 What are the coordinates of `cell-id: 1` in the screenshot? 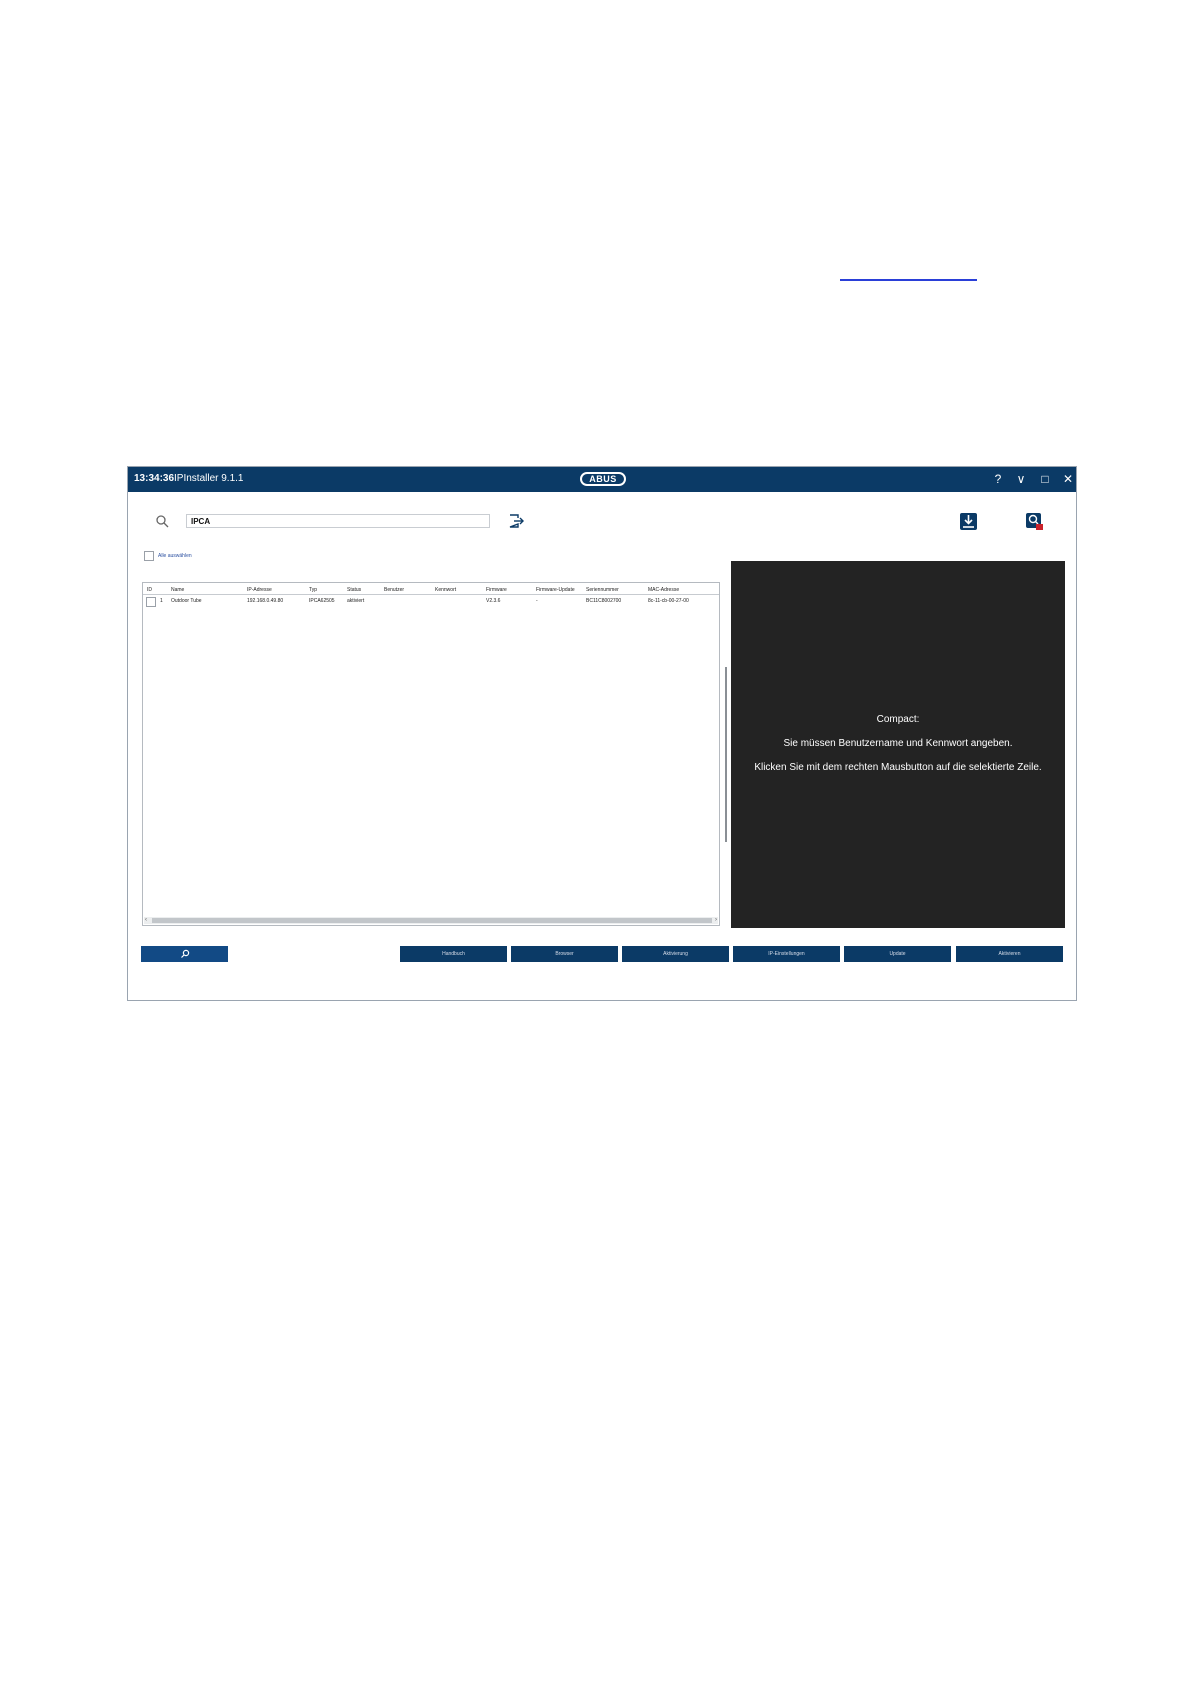 It's located at (161, 601).